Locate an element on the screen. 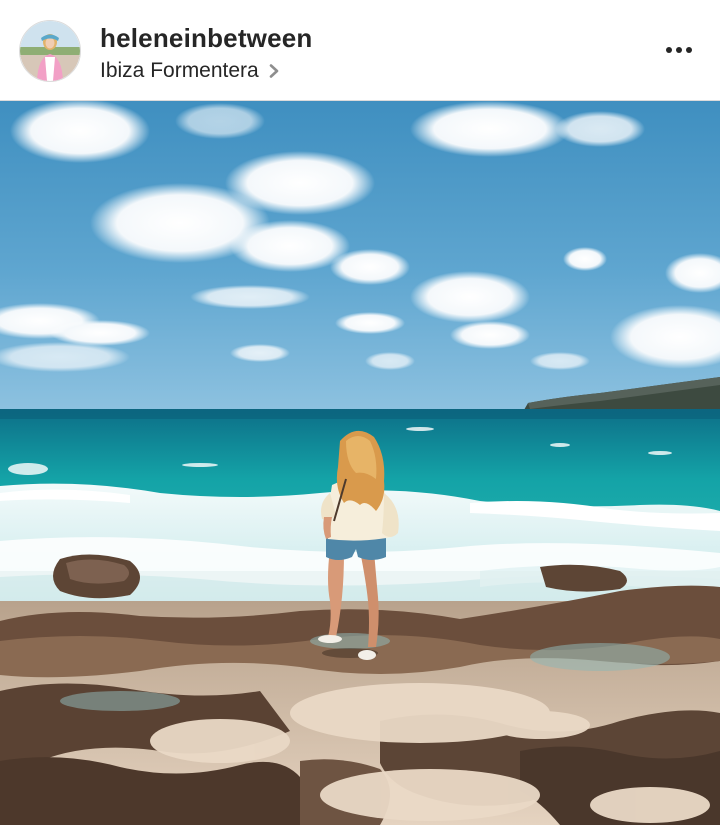 This screenshot has width=720, height=825. chevron-right-icon is located at coordinates (274, 71).